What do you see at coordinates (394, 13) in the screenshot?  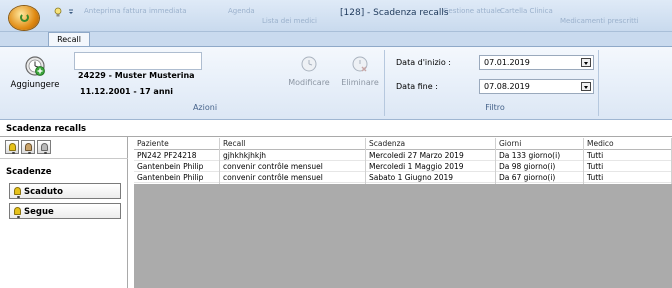 I see `window-title: [128] - Scadenza recalls` at bounding box center [394, 13].